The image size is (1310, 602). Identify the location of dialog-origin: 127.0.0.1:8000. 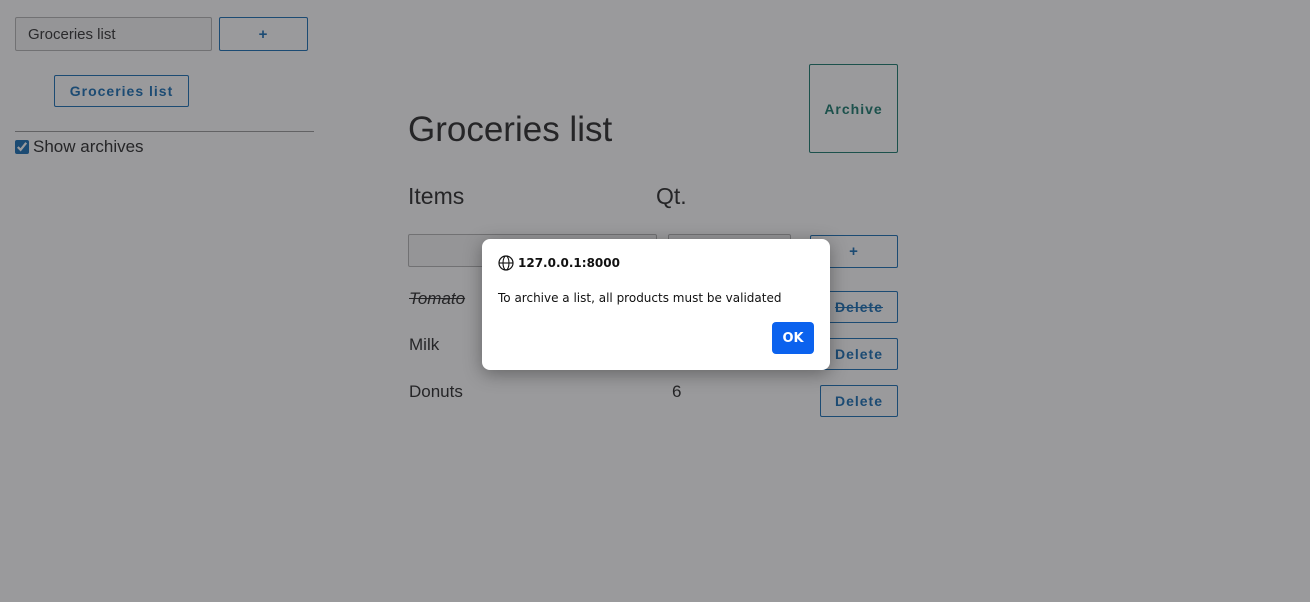
(569, 263).